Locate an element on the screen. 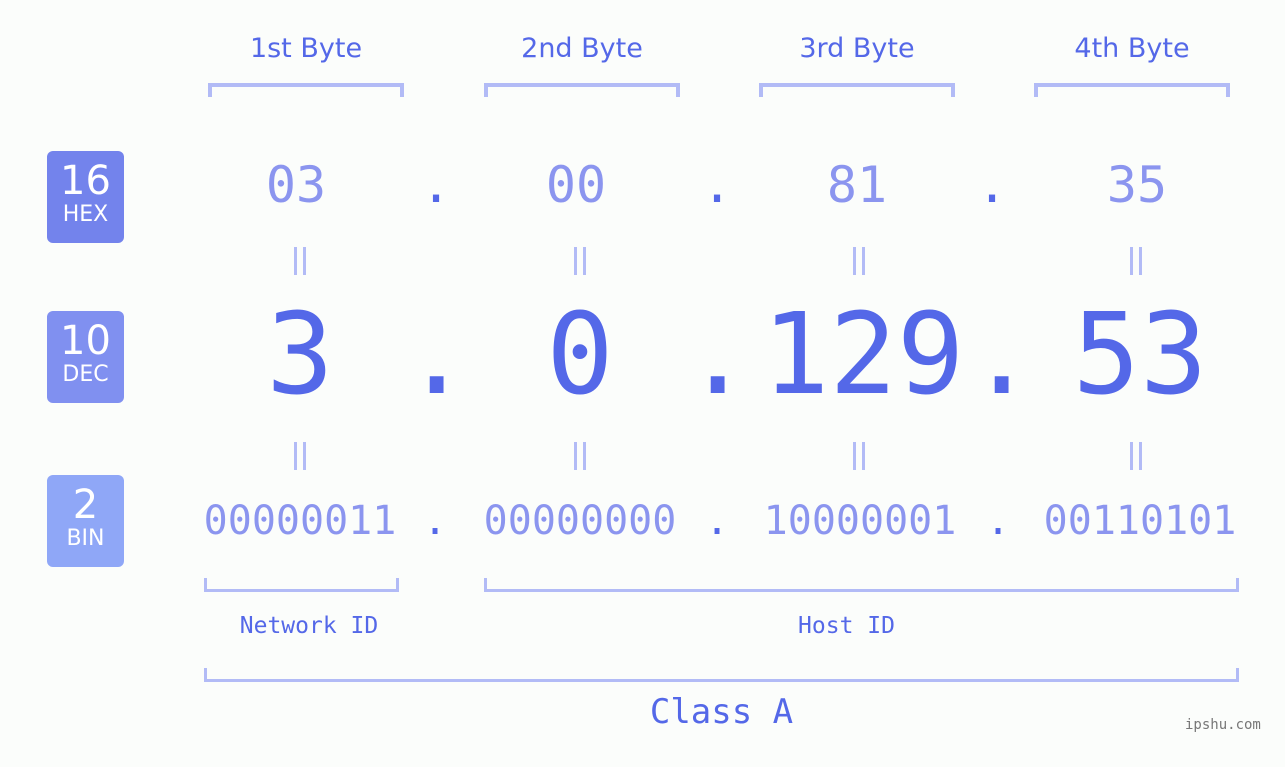 This screenshot has height=767, width=1285. dec-badge: 10 DEC is located at coordinates (85, 357).